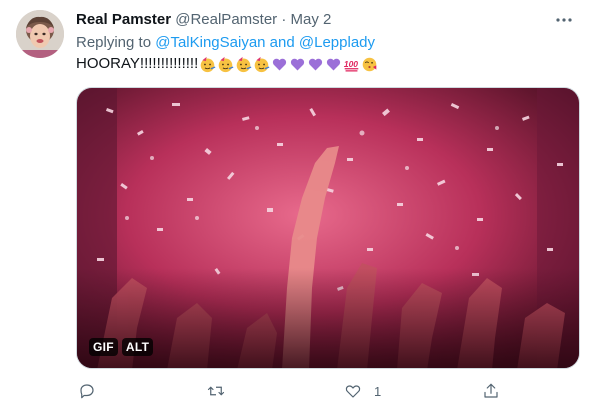 The width and height of the screenshot is (590, 402). I want to click on media-badges: GIF ALT, so click(121, 347).